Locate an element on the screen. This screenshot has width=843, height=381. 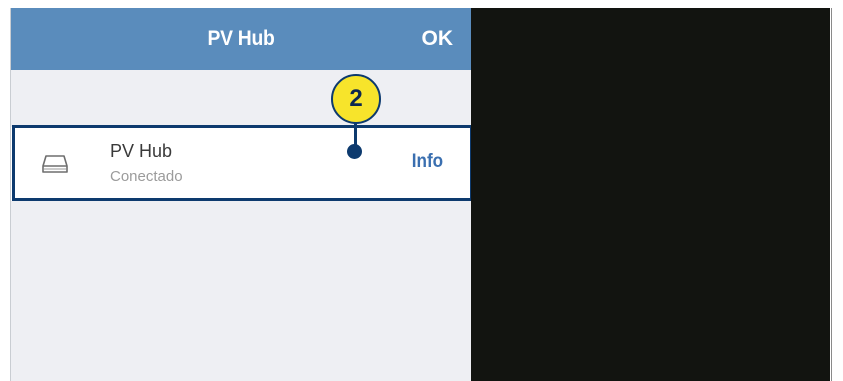
nav-header: PV Hub OK is located at coordinates (241, 39).